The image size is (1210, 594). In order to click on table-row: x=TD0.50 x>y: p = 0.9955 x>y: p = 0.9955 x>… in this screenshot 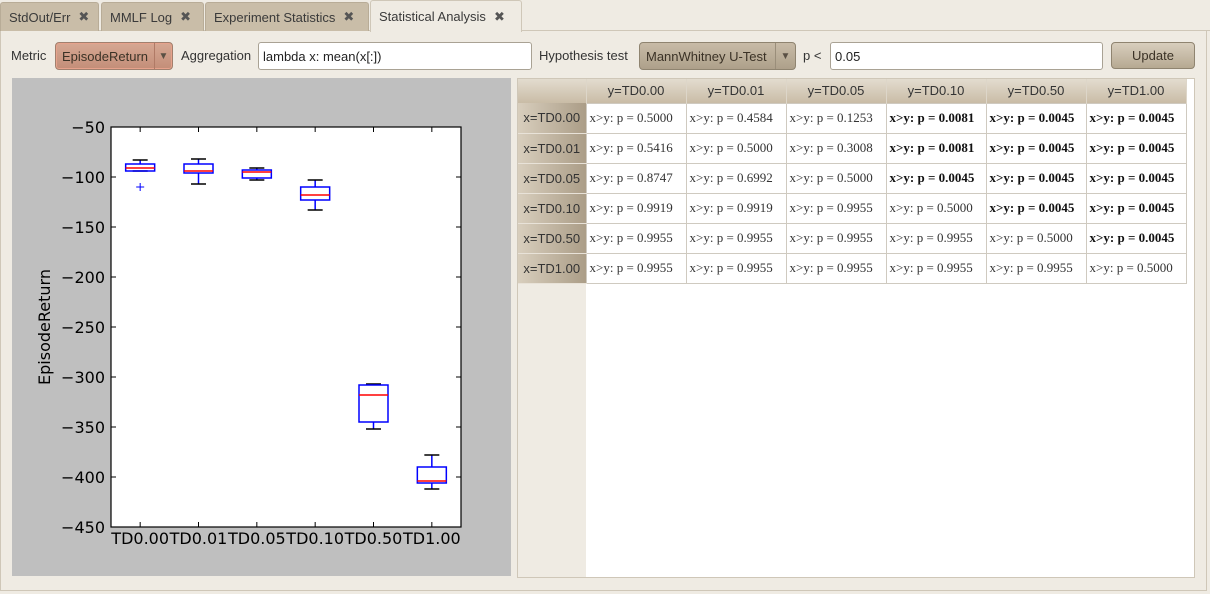, I will do `click(852, 238)`.